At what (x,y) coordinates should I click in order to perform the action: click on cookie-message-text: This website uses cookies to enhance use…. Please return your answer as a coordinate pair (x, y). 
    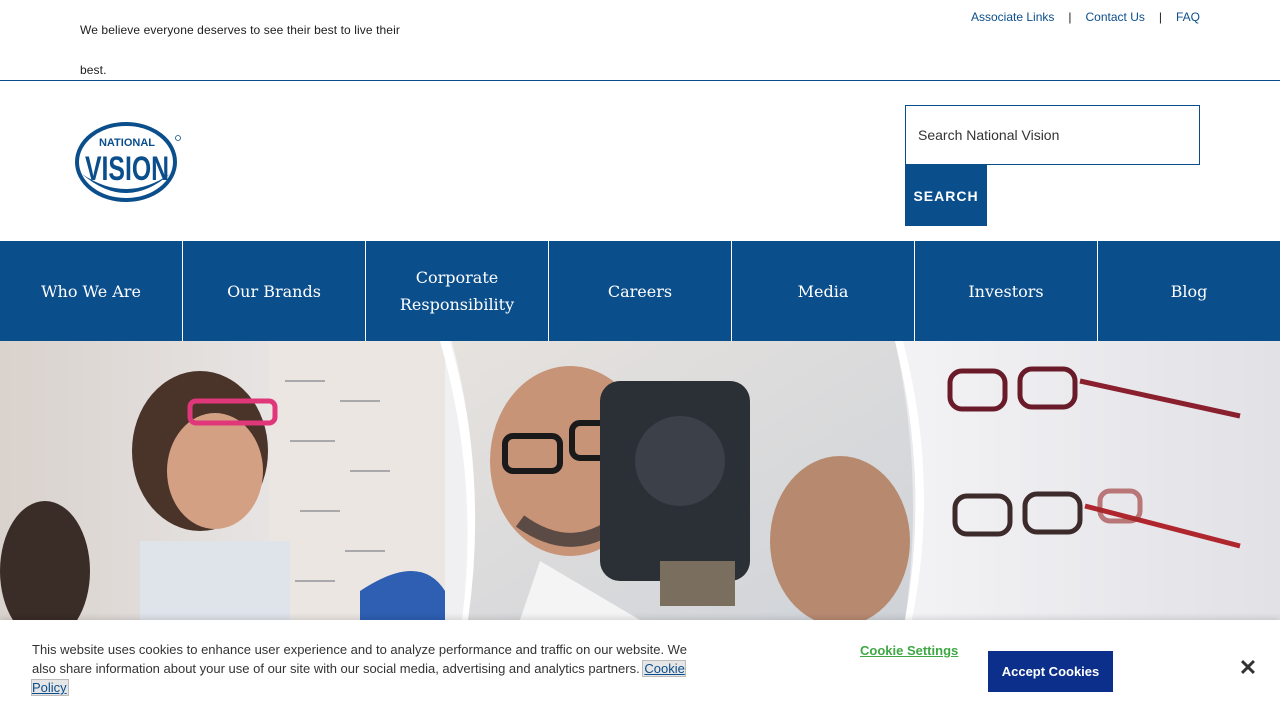
    Looking at the image, I should click on (359, 659).